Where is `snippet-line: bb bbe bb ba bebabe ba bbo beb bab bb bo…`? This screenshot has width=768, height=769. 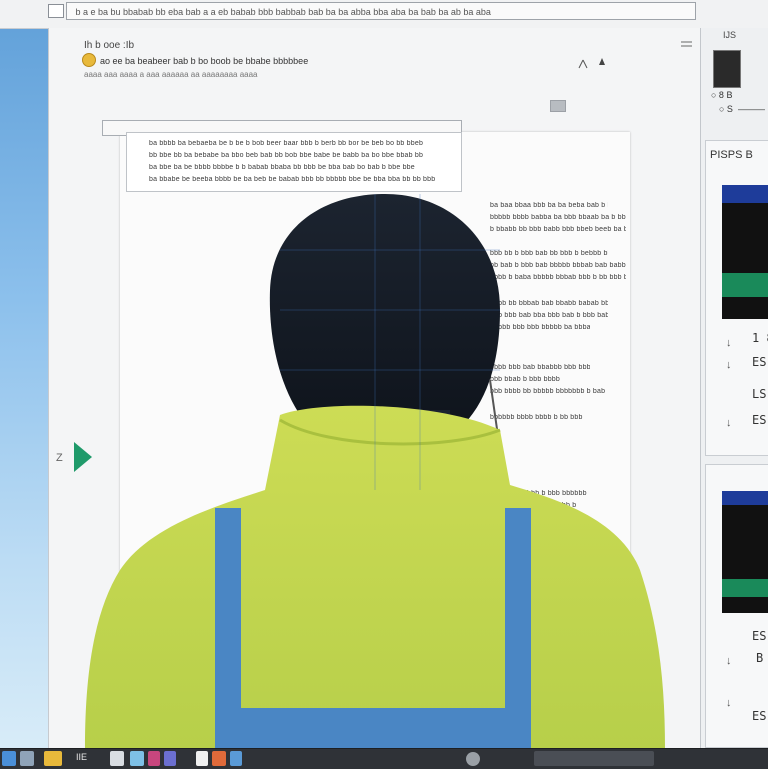 snippet-line: bb bbe bb ba bebabe ba bbo beb bab bb bo… is located at coordinates (286, 155).